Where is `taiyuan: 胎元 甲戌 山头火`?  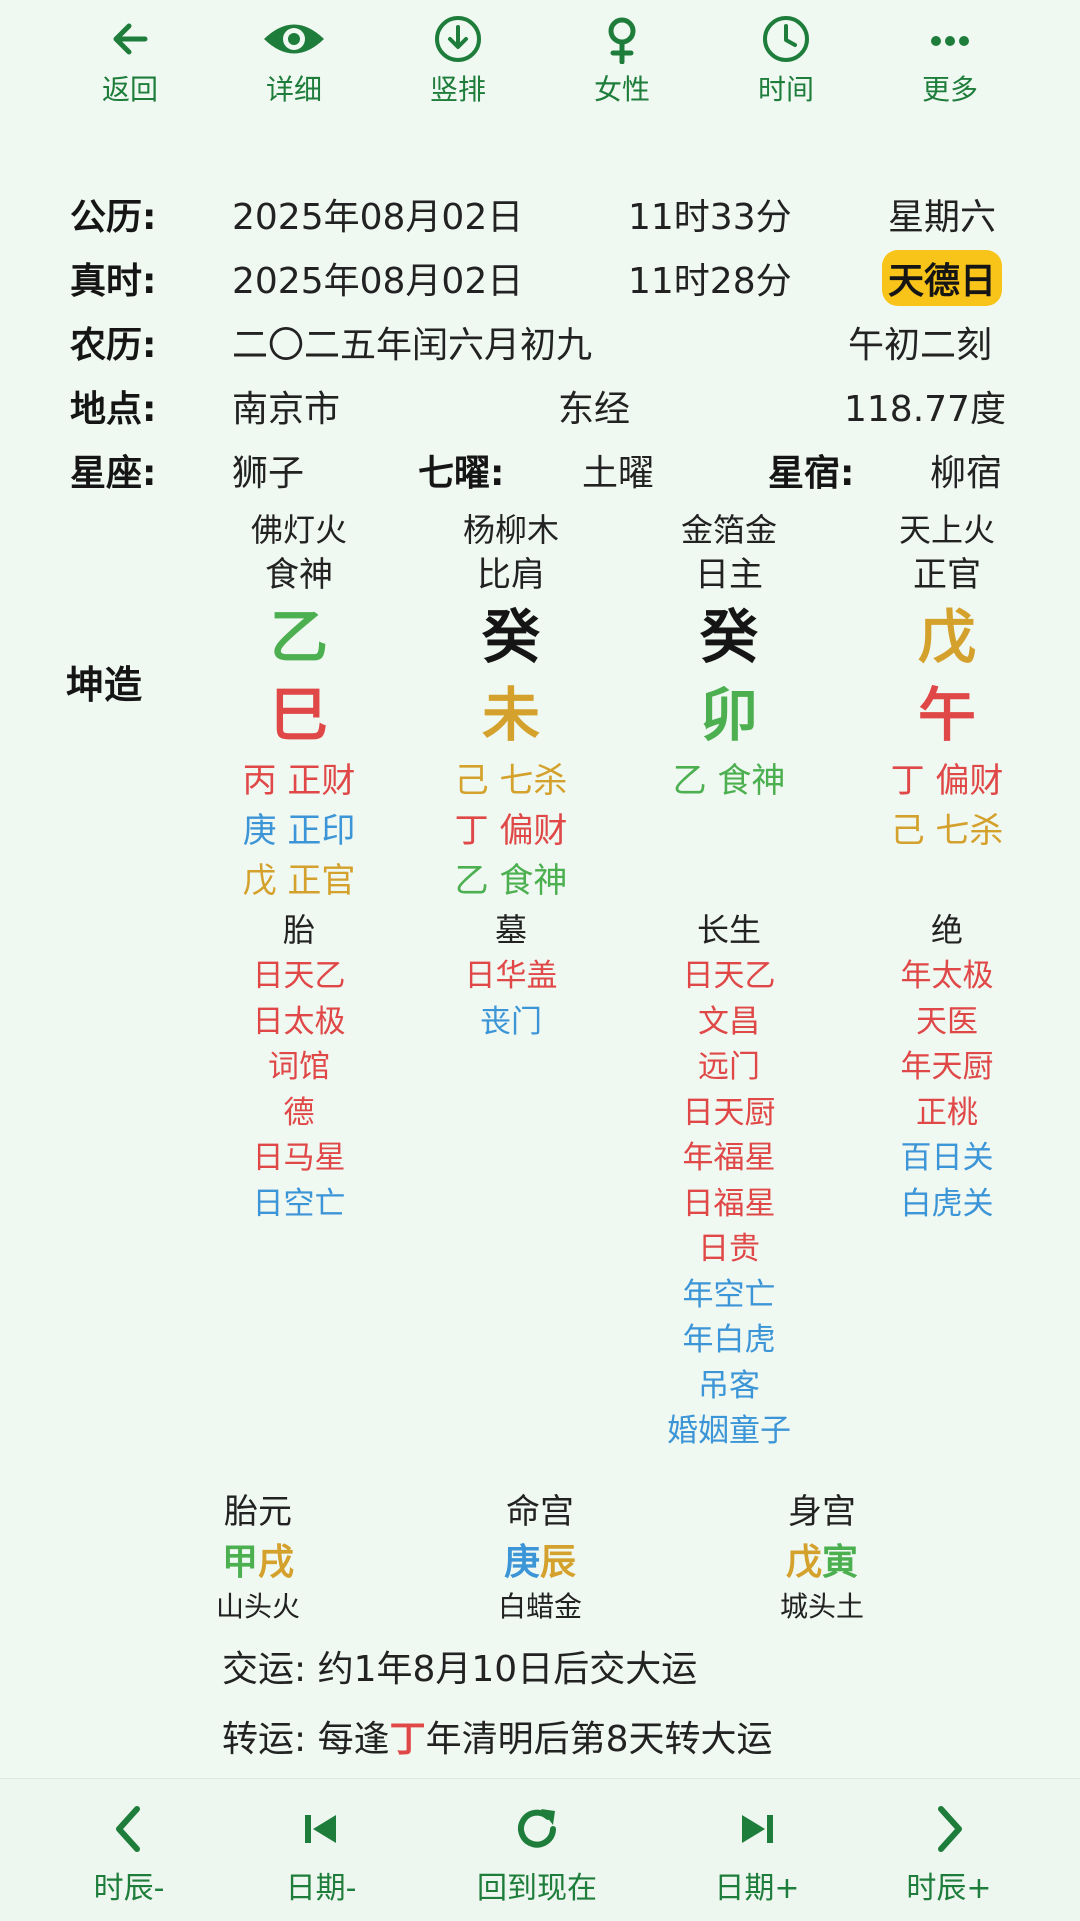
taiyuan: 胎元 甲戌 山头火 is located at coordinates (258, 1554).